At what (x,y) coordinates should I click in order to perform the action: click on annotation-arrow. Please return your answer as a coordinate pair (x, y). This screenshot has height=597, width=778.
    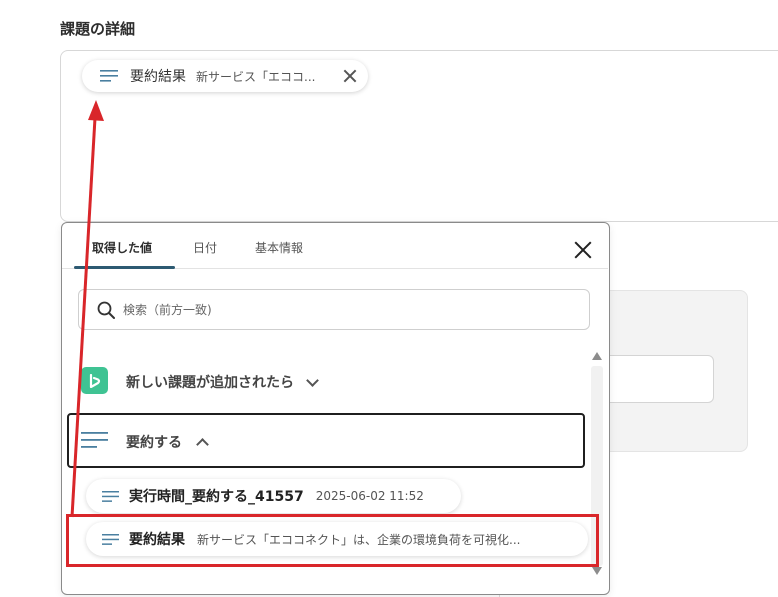
    Looking at the image, I should click on (87, 309).